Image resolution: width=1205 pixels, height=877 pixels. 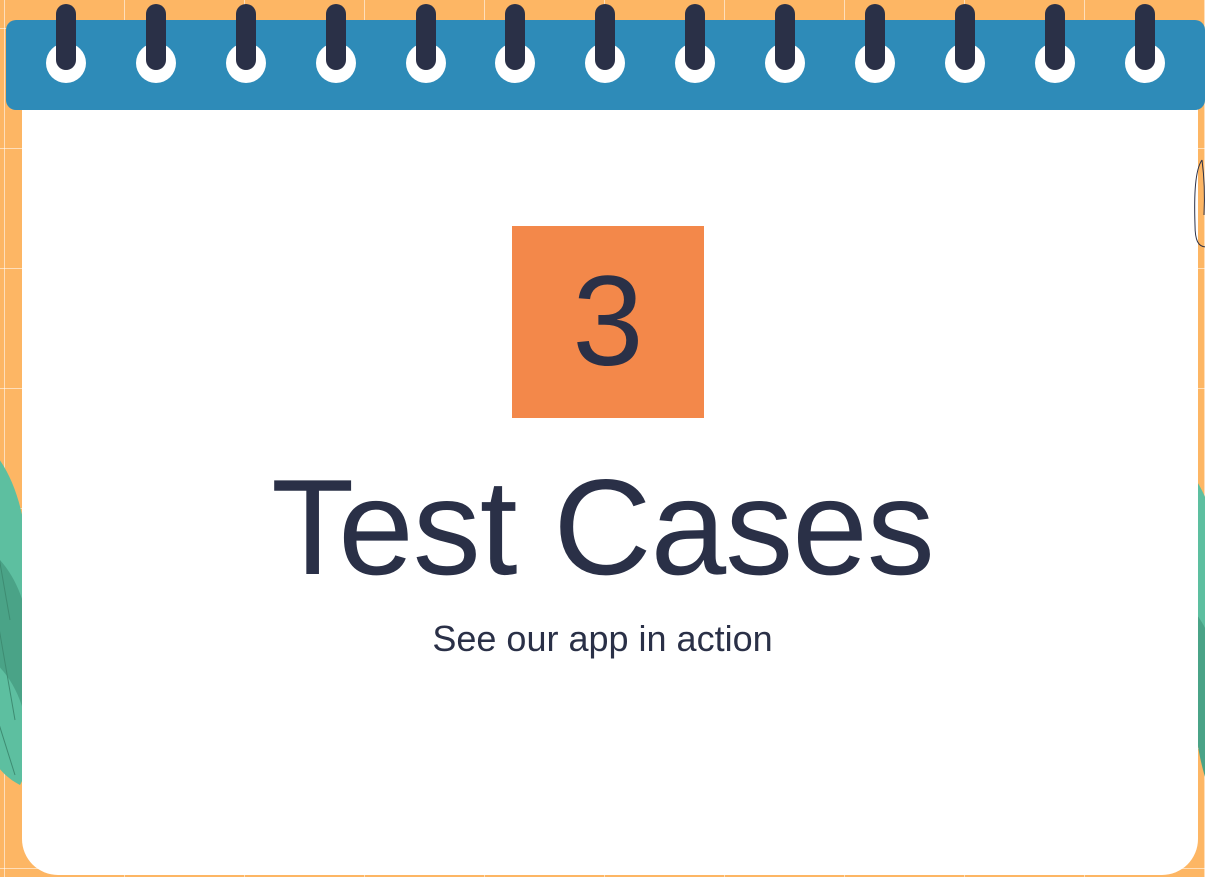 I want to click on section-number: 3, so click(x=608, y=321).